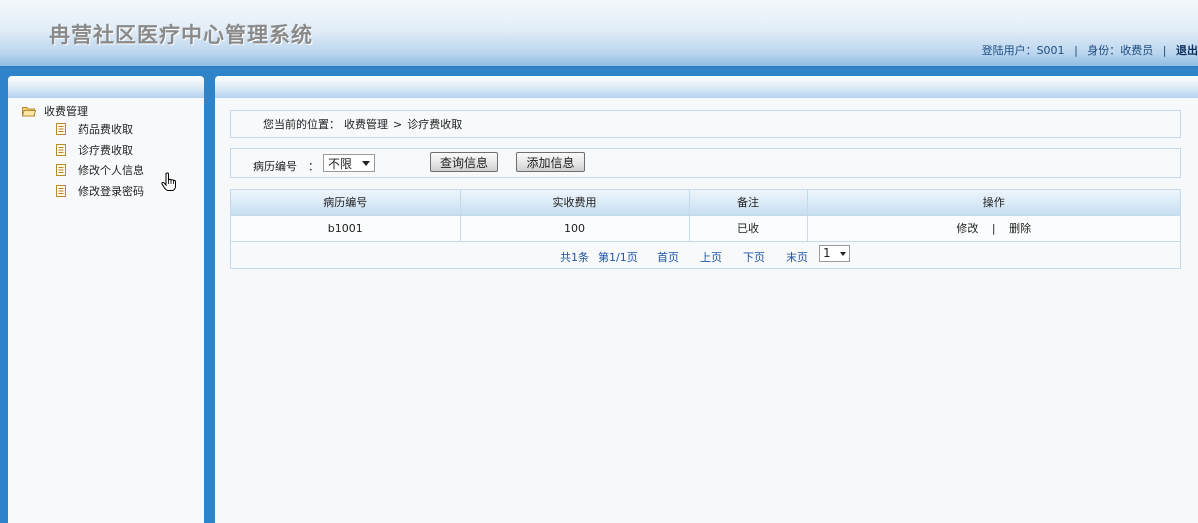 This screenshot has height=523, width=1198. What do you see at coordinates (346, 203) in the screenshot?
I see `column-header: 病历编号` at bounding box center [346, 203].